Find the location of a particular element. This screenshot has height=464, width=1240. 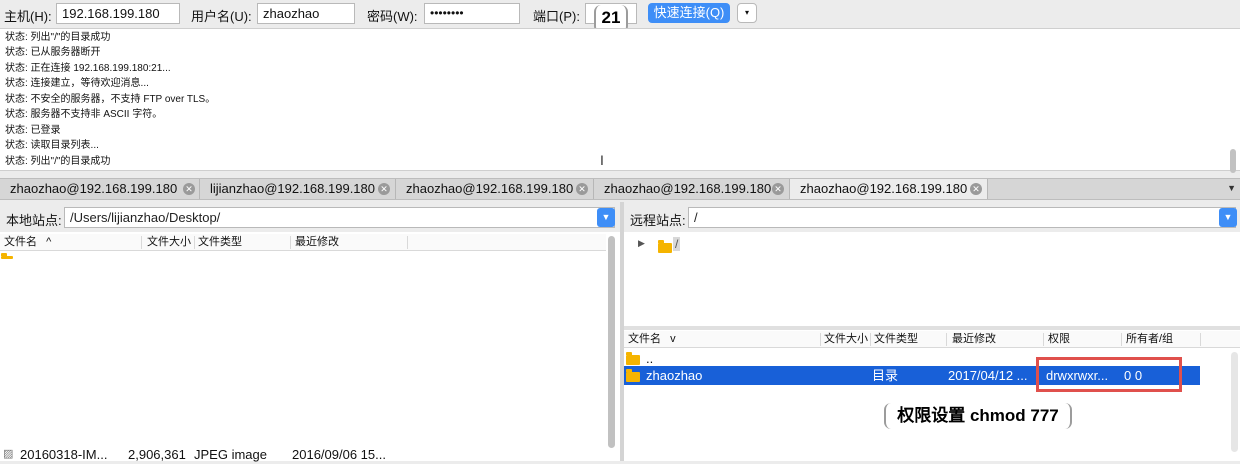

log-scrollbar is located at coordinates (1233, 161).